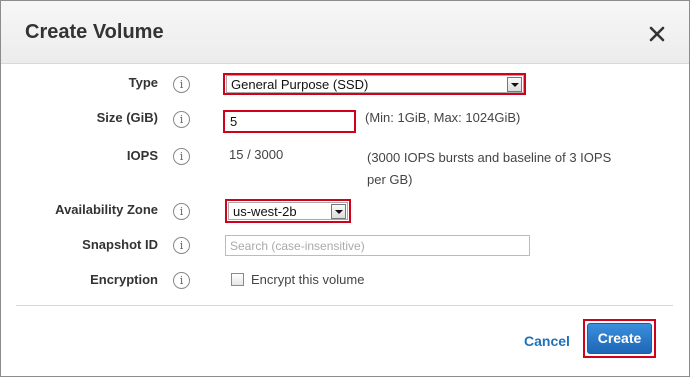 The image size is (690, 377). What do you see at coordinates (124, 279) in the screenshot?
I see `encryption-label: Encryption` at bounding box center [124, 279].